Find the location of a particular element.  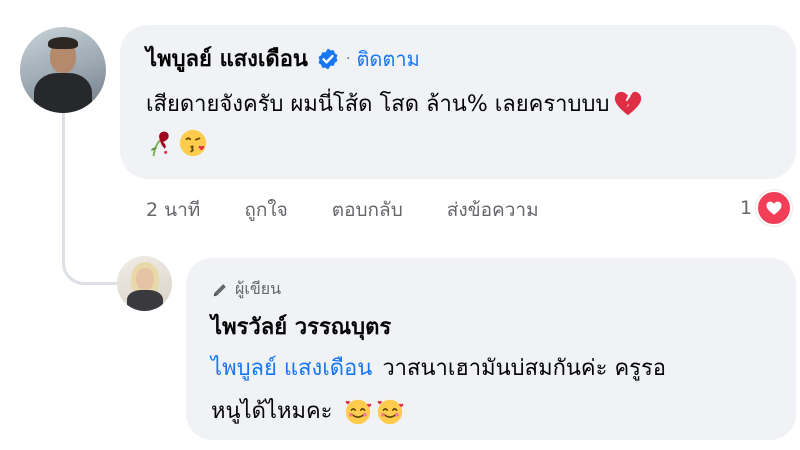

broken-heart-emoji-icon is located at coordinates (628, 103).